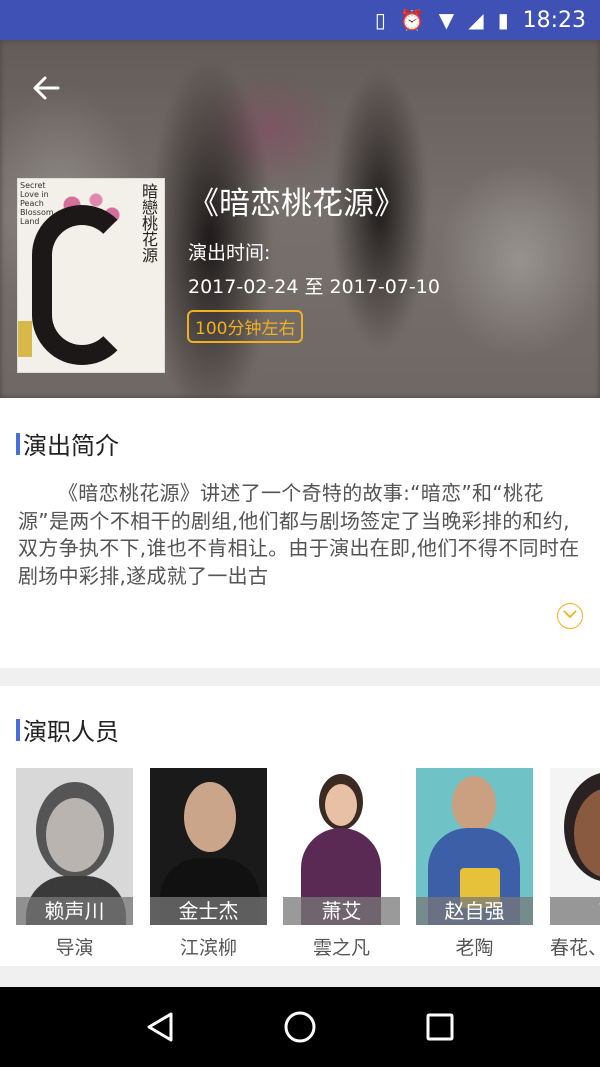 Image resolution: width=600 pixels, height=1067 pixels. I want to click on play-title: 《暗恋桃花源》, so click(296, 204).